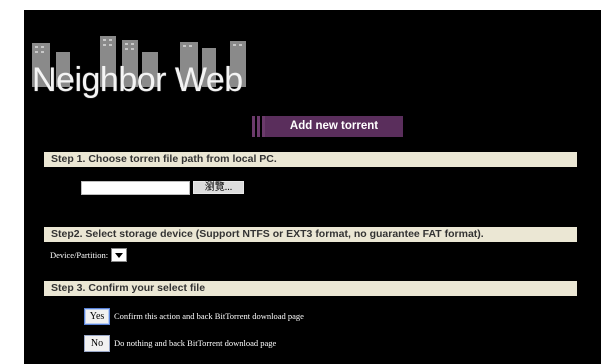 This screenshot has height=364, width=601. What do you see at coordinates (97, 343) in the screenshot?
I see `no-button: No` at bounding box center [97, 343].